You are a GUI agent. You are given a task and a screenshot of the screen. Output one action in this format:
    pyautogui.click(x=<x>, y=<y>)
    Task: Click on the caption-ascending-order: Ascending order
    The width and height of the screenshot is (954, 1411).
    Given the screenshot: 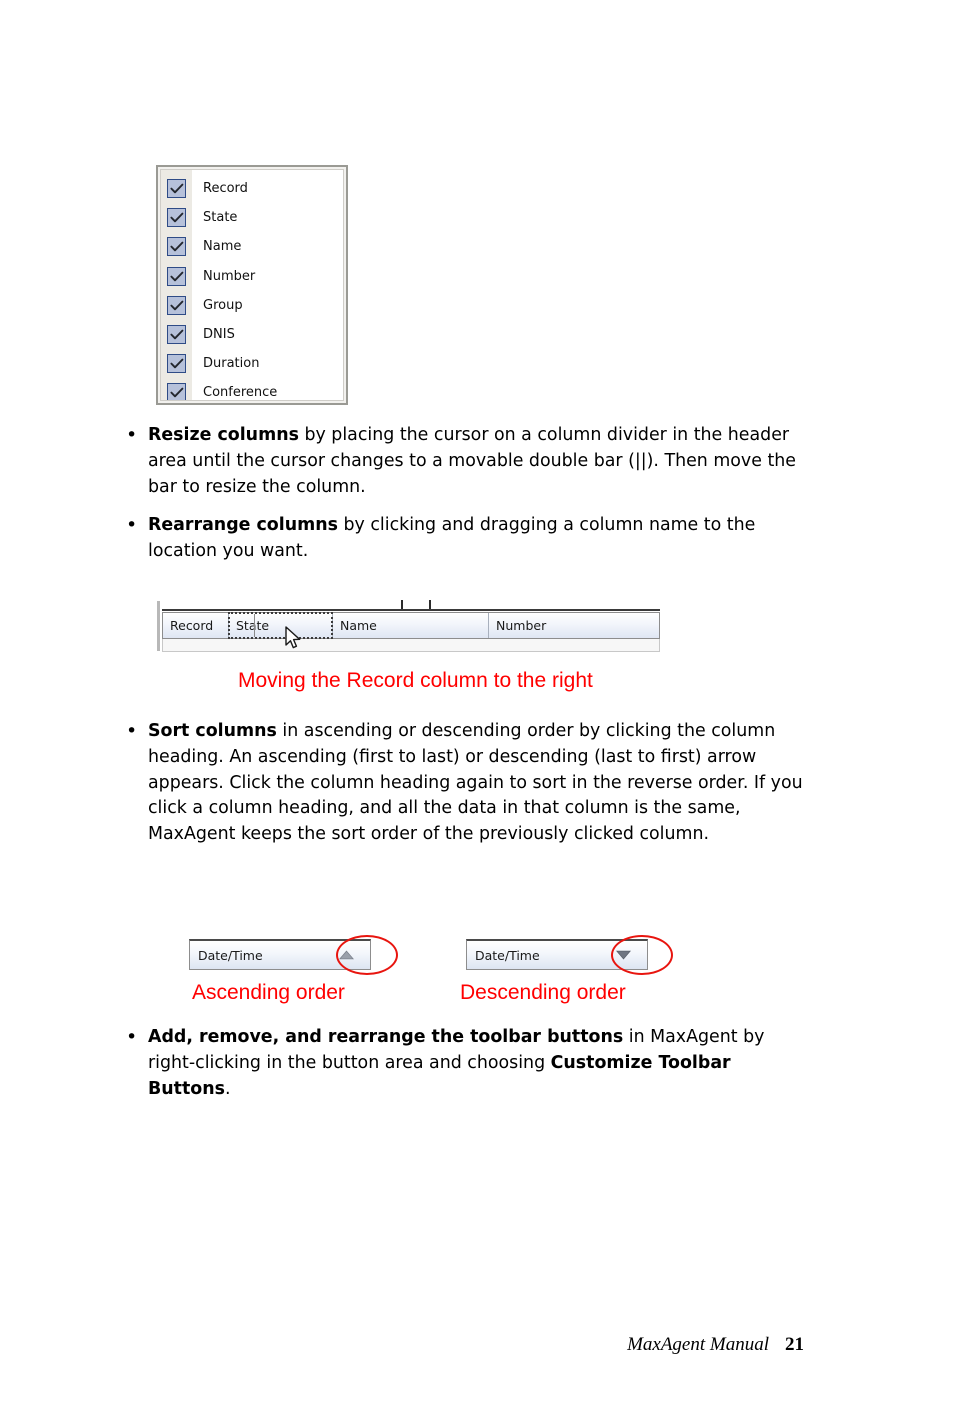 What is the action you would take?
    pyautogui.click(x=268, y=992)
    